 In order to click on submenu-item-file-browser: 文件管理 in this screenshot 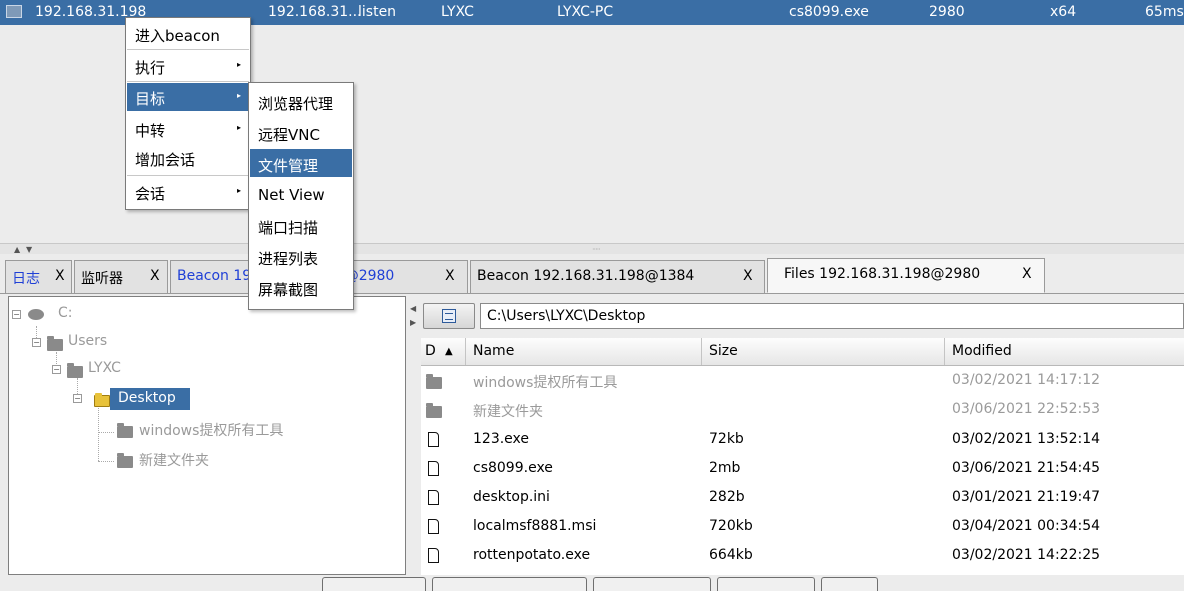, I will do `click(301, 163)`.